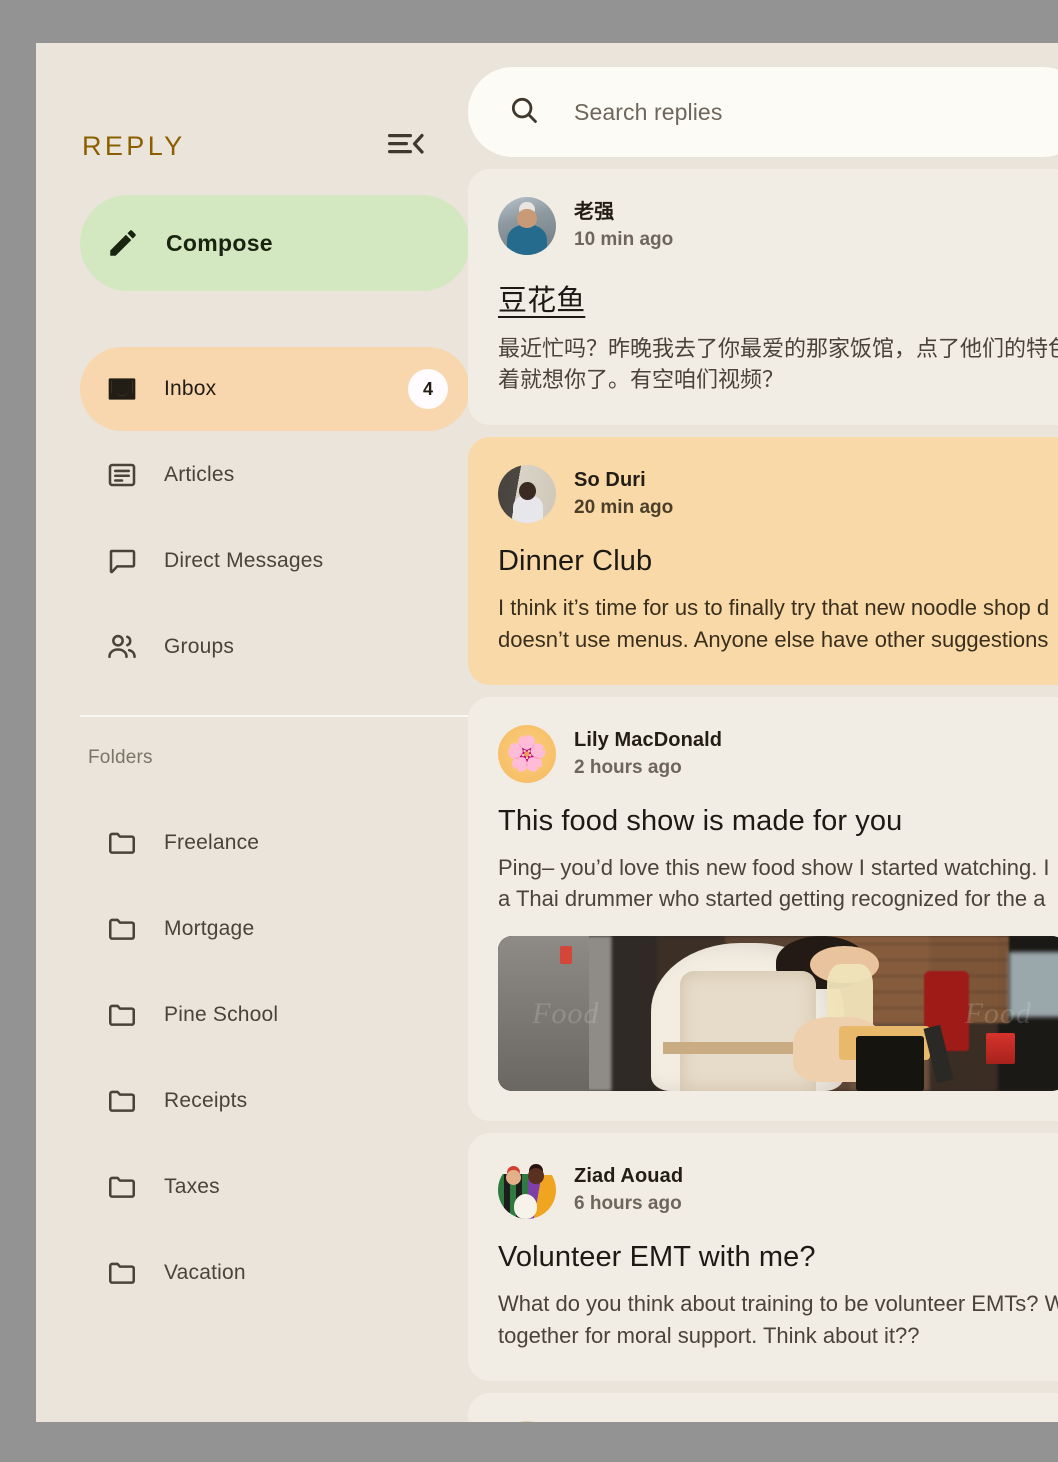 This screenshot has width=1058, height=1462. Describe the element at coordinates (205, 1272) in the screenshot. I see `sidebar-folder-label: Vacation` at that location.